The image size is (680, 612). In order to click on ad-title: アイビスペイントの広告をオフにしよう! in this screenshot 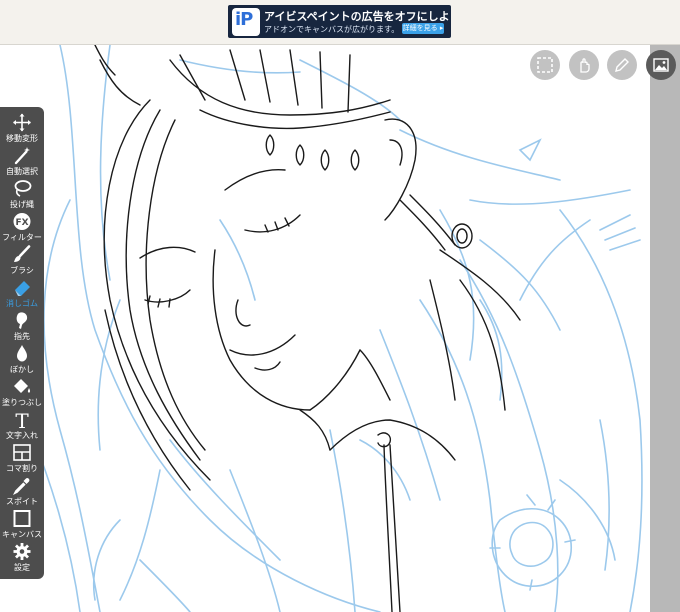, I will do `click(357, 16)`.